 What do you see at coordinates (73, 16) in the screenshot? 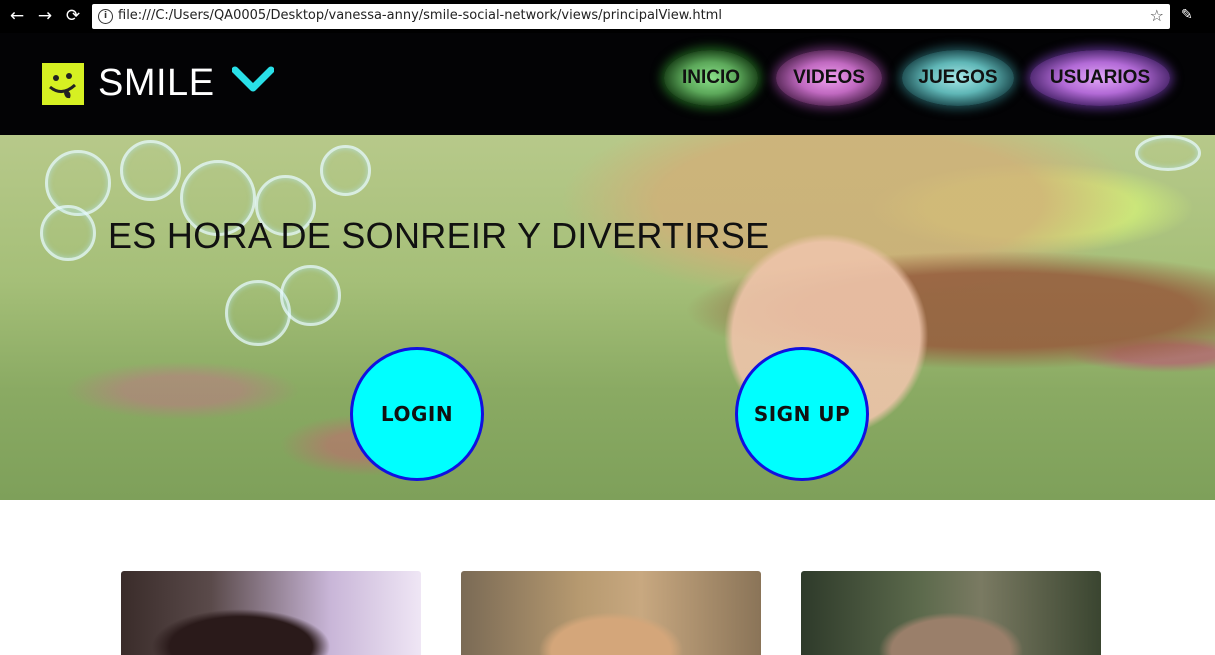
I see `reload-icon: ⟳` at bounding box center [73, 16].